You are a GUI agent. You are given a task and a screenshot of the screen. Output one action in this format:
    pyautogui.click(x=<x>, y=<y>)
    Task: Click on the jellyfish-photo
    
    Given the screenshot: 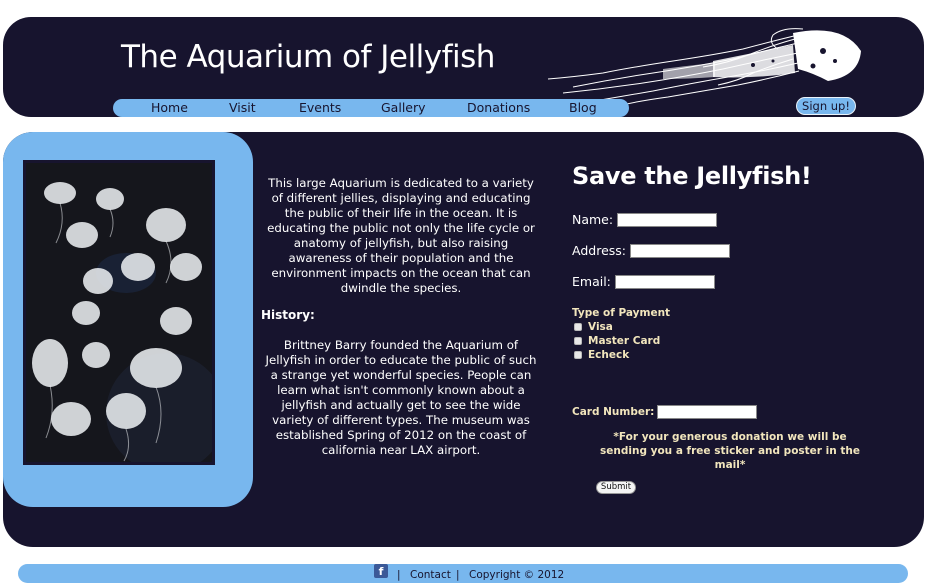 What is the action you would take?
    pyautogui.click(x=119, y=312)
    